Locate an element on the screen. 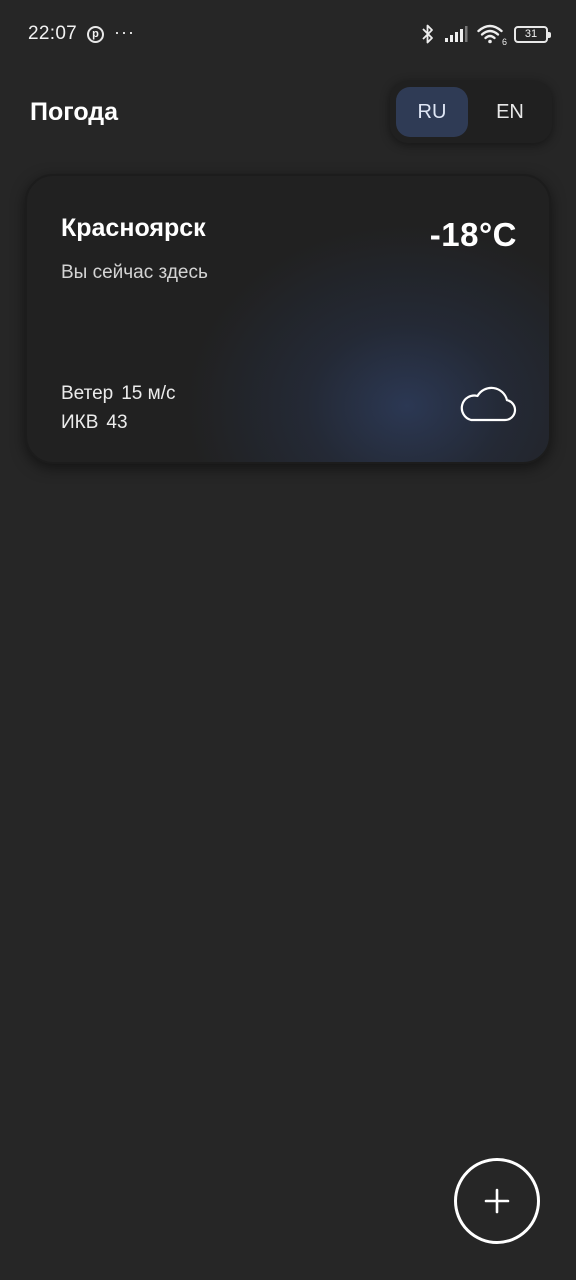 Image resolution: width=576 pixels, height=1280 pixels. battery-level: 31 is located at coordinates (531, 34).